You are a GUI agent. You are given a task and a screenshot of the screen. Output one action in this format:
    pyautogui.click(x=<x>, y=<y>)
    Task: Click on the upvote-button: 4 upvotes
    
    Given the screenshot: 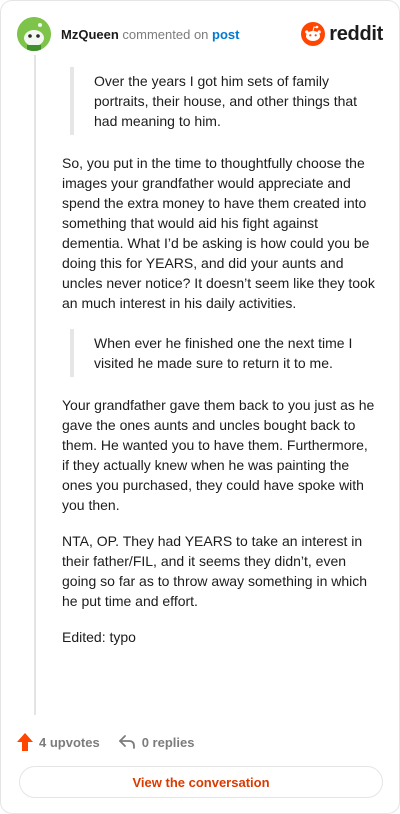 What is the action you would take?
    pyautogui.click(x=58, y=742)
    